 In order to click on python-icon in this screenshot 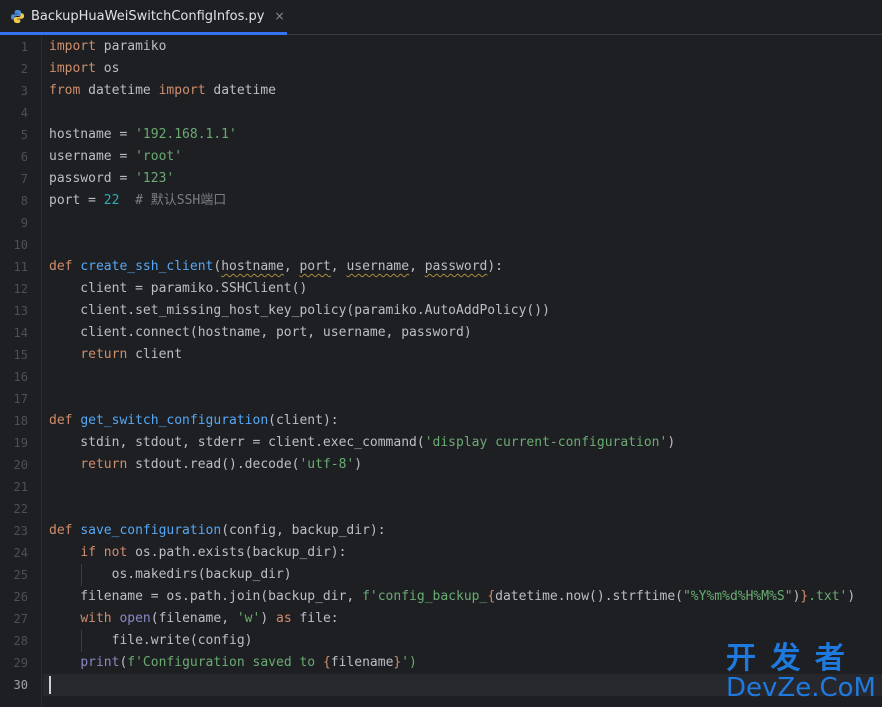, I will do `click(17, 16)`.